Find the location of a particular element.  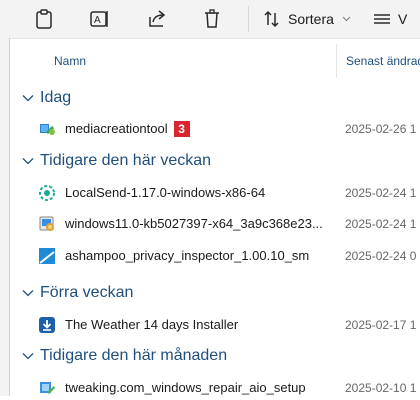

file-name: mediacreationtool is located at coordinates (116, 128).